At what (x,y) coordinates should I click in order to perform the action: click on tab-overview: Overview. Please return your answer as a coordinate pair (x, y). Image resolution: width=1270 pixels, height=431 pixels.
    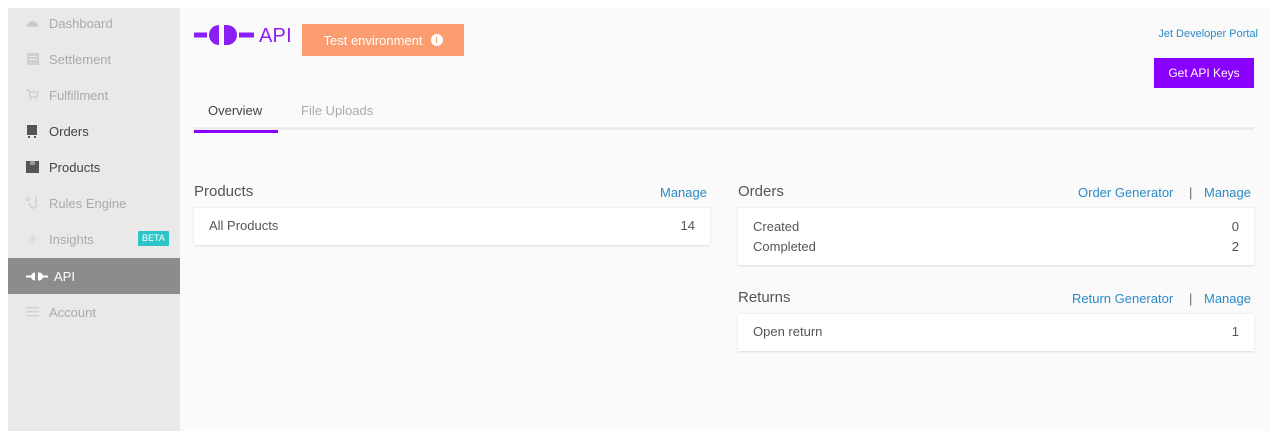
    Looking at the image, I should click on (236, 116).